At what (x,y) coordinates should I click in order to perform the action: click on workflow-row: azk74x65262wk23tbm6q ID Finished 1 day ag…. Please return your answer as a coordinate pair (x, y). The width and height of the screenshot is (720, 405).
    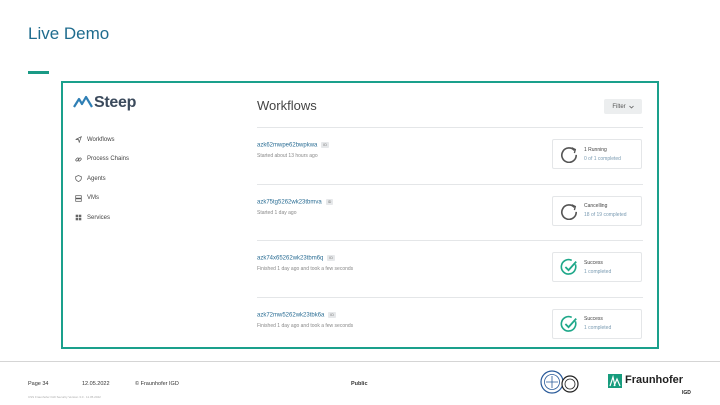
    Looking at the image, I should click on (450, 268).